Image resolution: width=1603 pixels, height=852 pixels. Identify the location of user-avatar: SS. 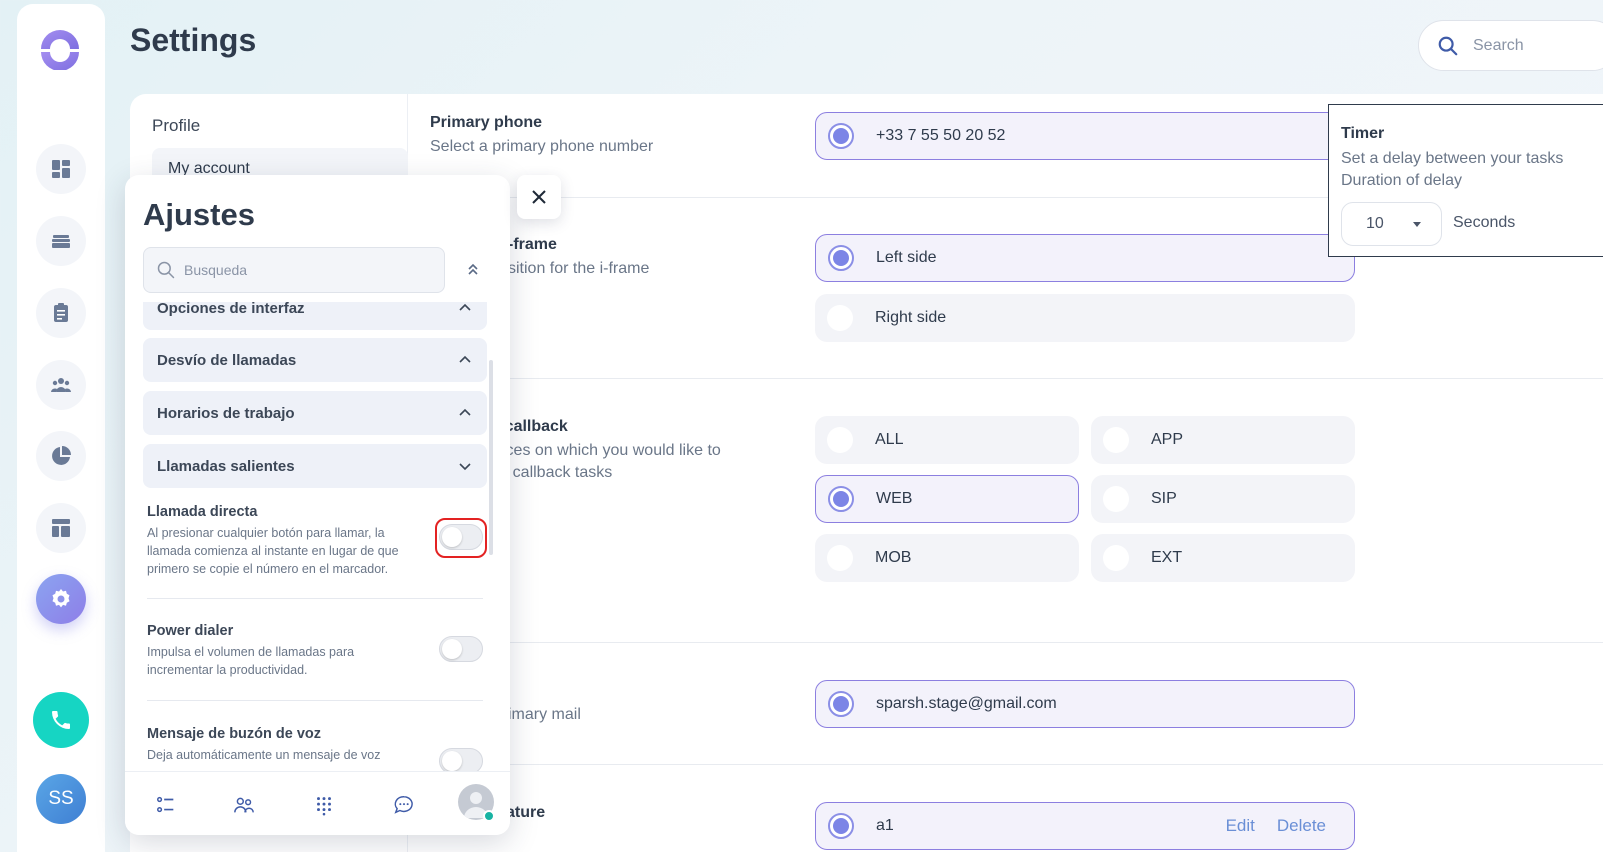
(61, 799).